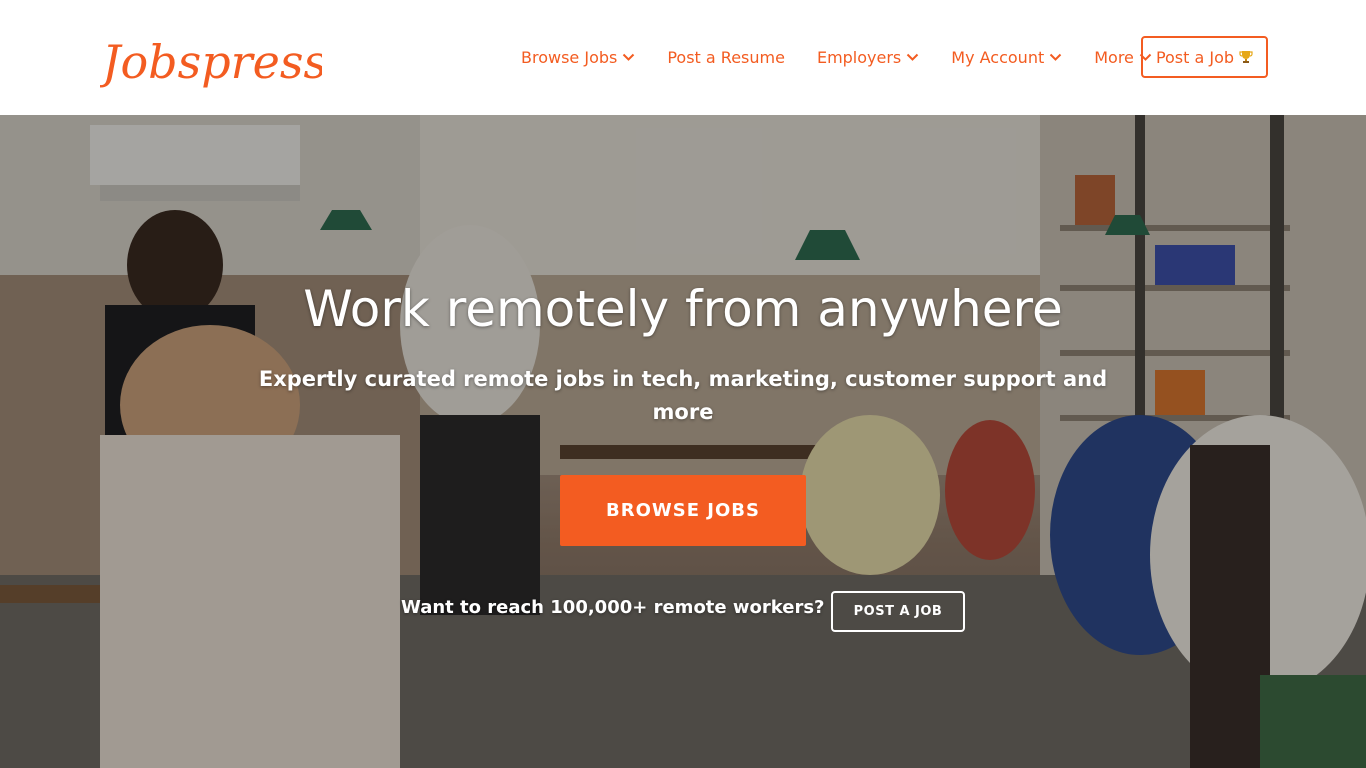  I want to click on nav-browse-jobs-label: Browse Jobs, so click(569, 57).